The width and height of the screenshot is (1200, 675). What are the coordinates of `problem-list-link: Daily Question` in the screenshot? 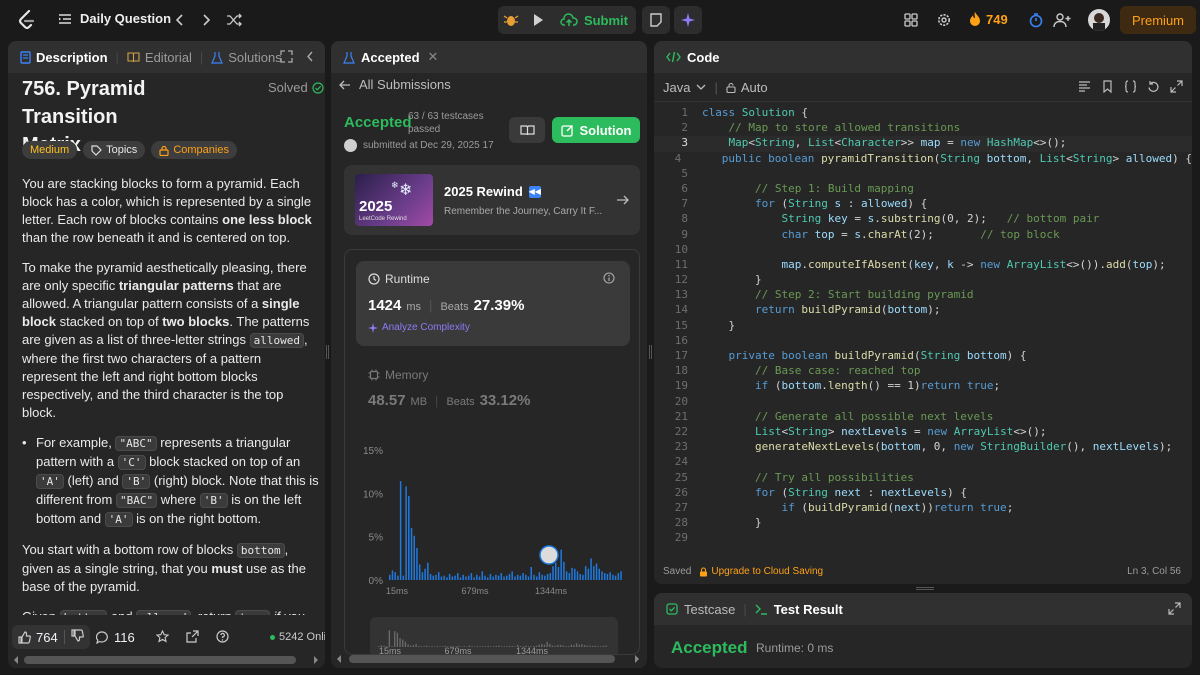 It's located at (114, 18).